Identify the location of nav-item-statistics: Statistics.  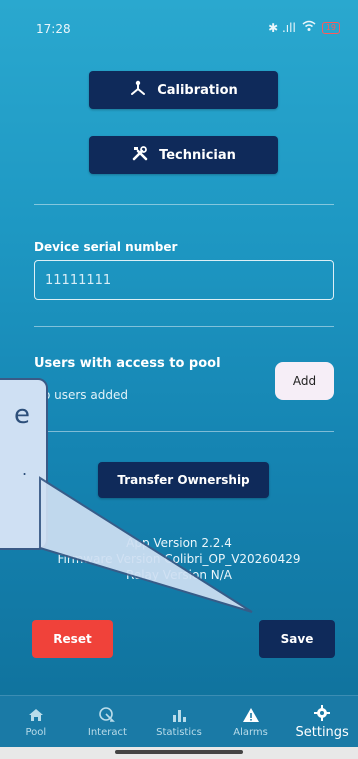
(179, 722).